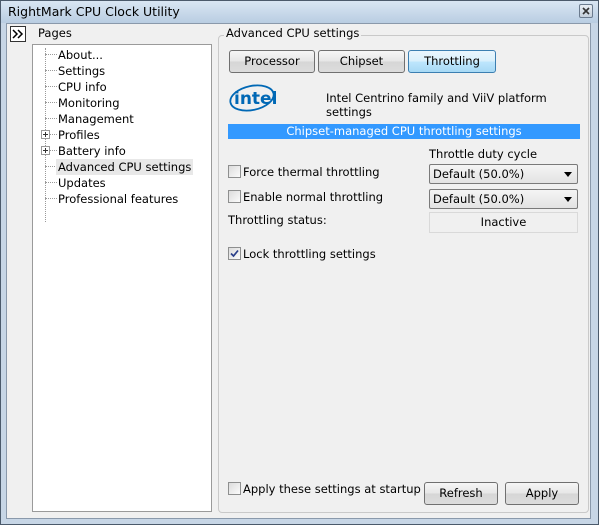 Image resolution: width=599 pixels, height=525 pixels. Describe the element at coordinates (311, 172) in the screenshot. I see `force-thermal-label: Force thermal throttling` at that location.